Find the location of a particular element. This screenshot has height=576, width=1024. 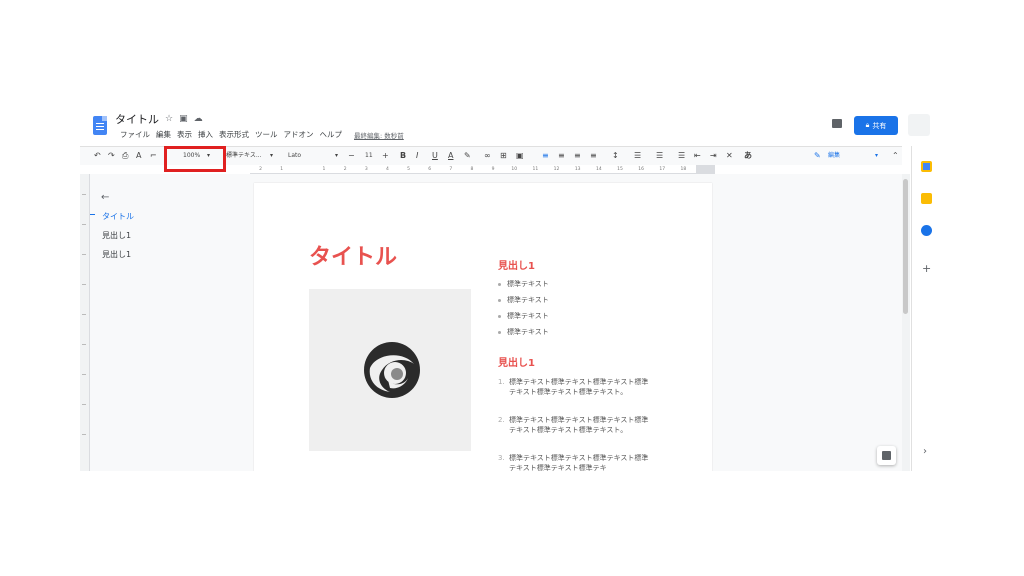

ruler-label: 7 is located at coordinates (451, 169).